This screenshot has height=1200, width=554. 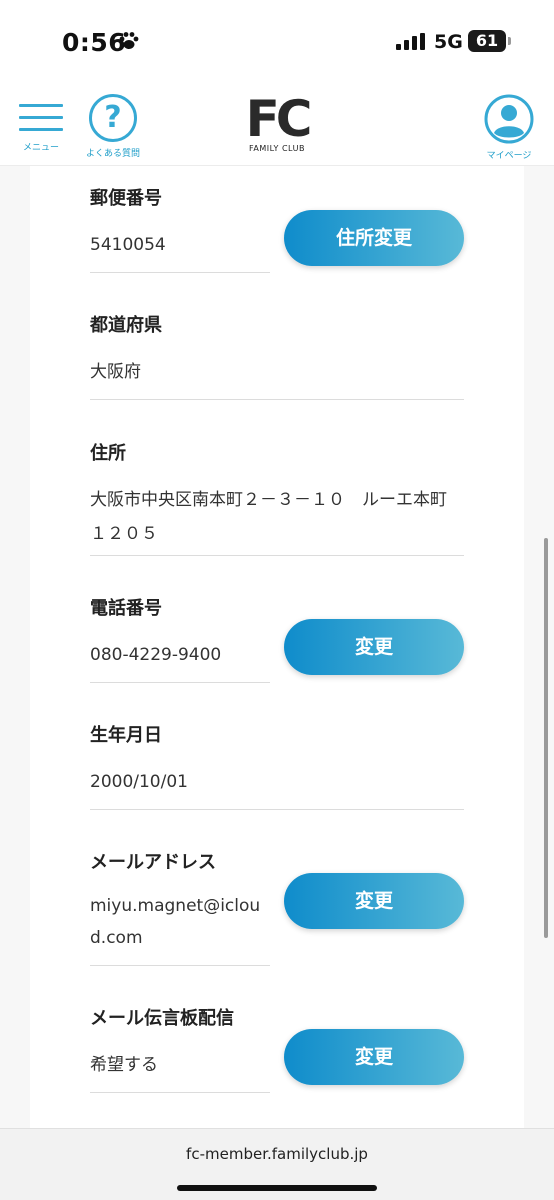 What do you see at coordinates (509, 41) in the screenshot?
I see `battery-cap` at bounding box center [509, 41].